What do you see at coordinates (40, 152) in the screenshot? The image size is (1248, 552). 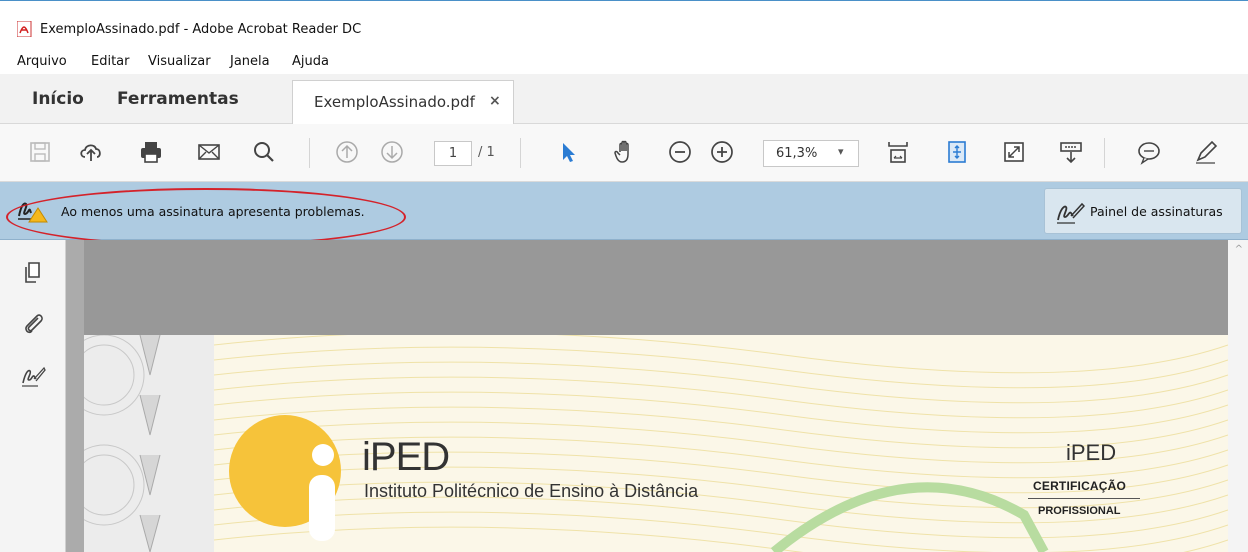 I see `save-icon` at bounding box center [40, 152].